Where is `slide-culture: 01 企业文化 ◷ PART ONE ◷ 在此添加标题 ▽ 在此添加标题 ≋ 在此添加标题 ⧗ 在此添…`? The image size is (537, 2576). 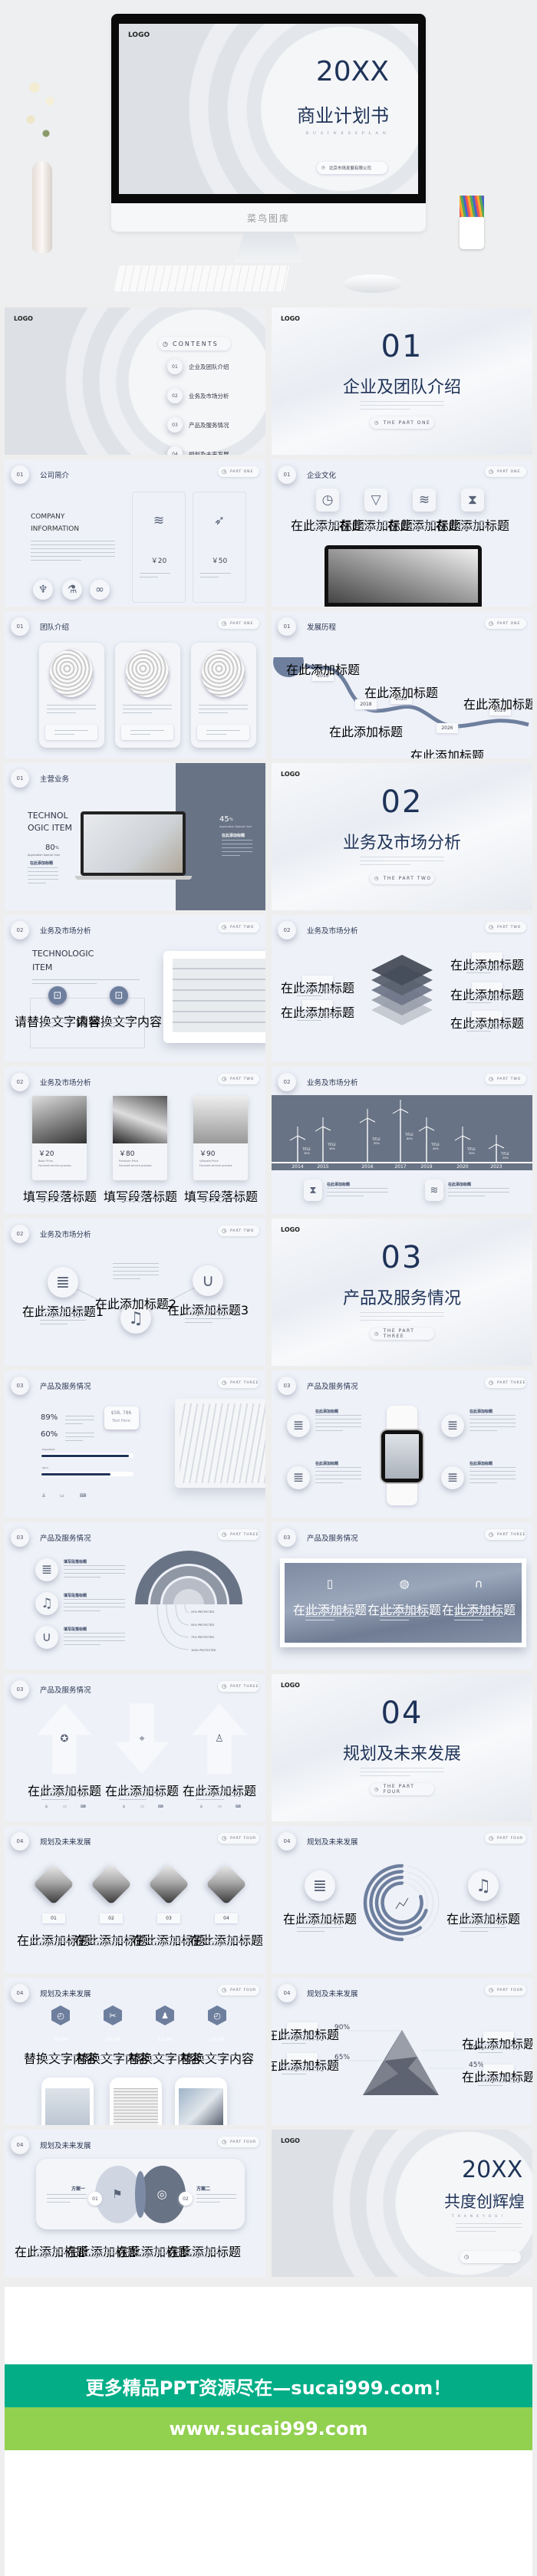 slide-culture: 01 企业文化 ◷ PART ONE ◷ 在此添加标题 ▽ 在此添加标题 ≋ 在此添加标题 ⧗ 在此添… is located at coordinates (402, 533).